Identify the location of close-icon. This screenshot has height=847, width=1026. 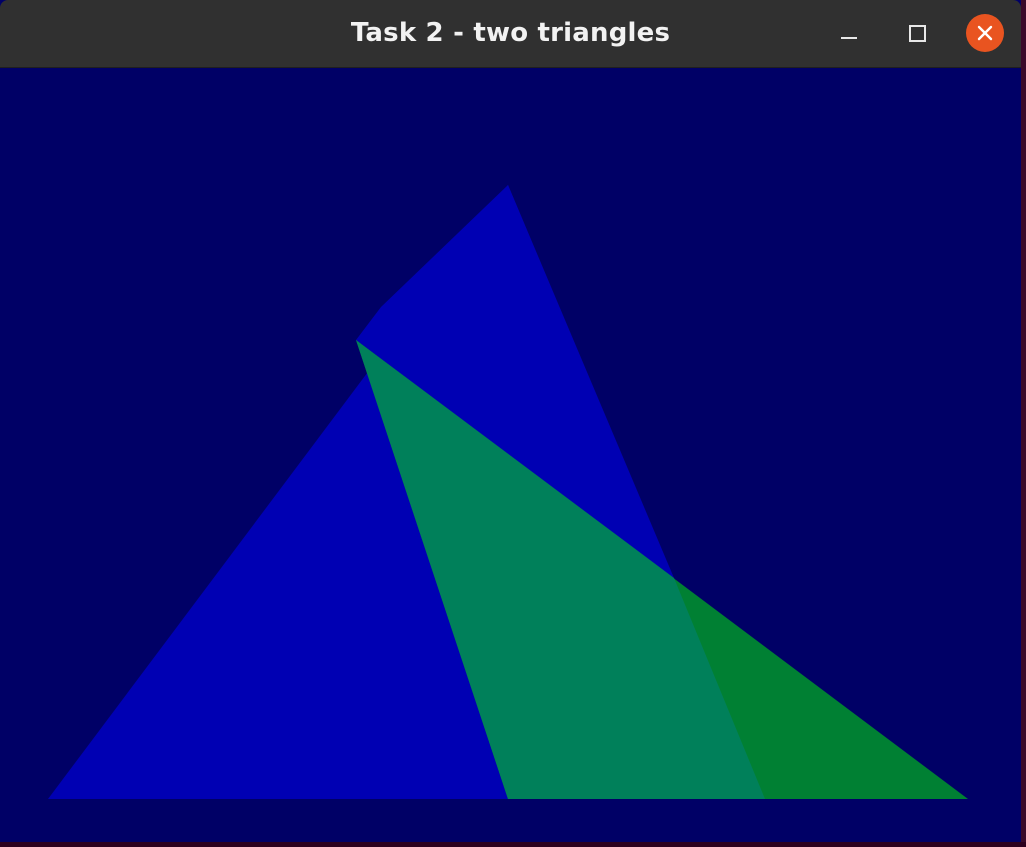
(985, 33).